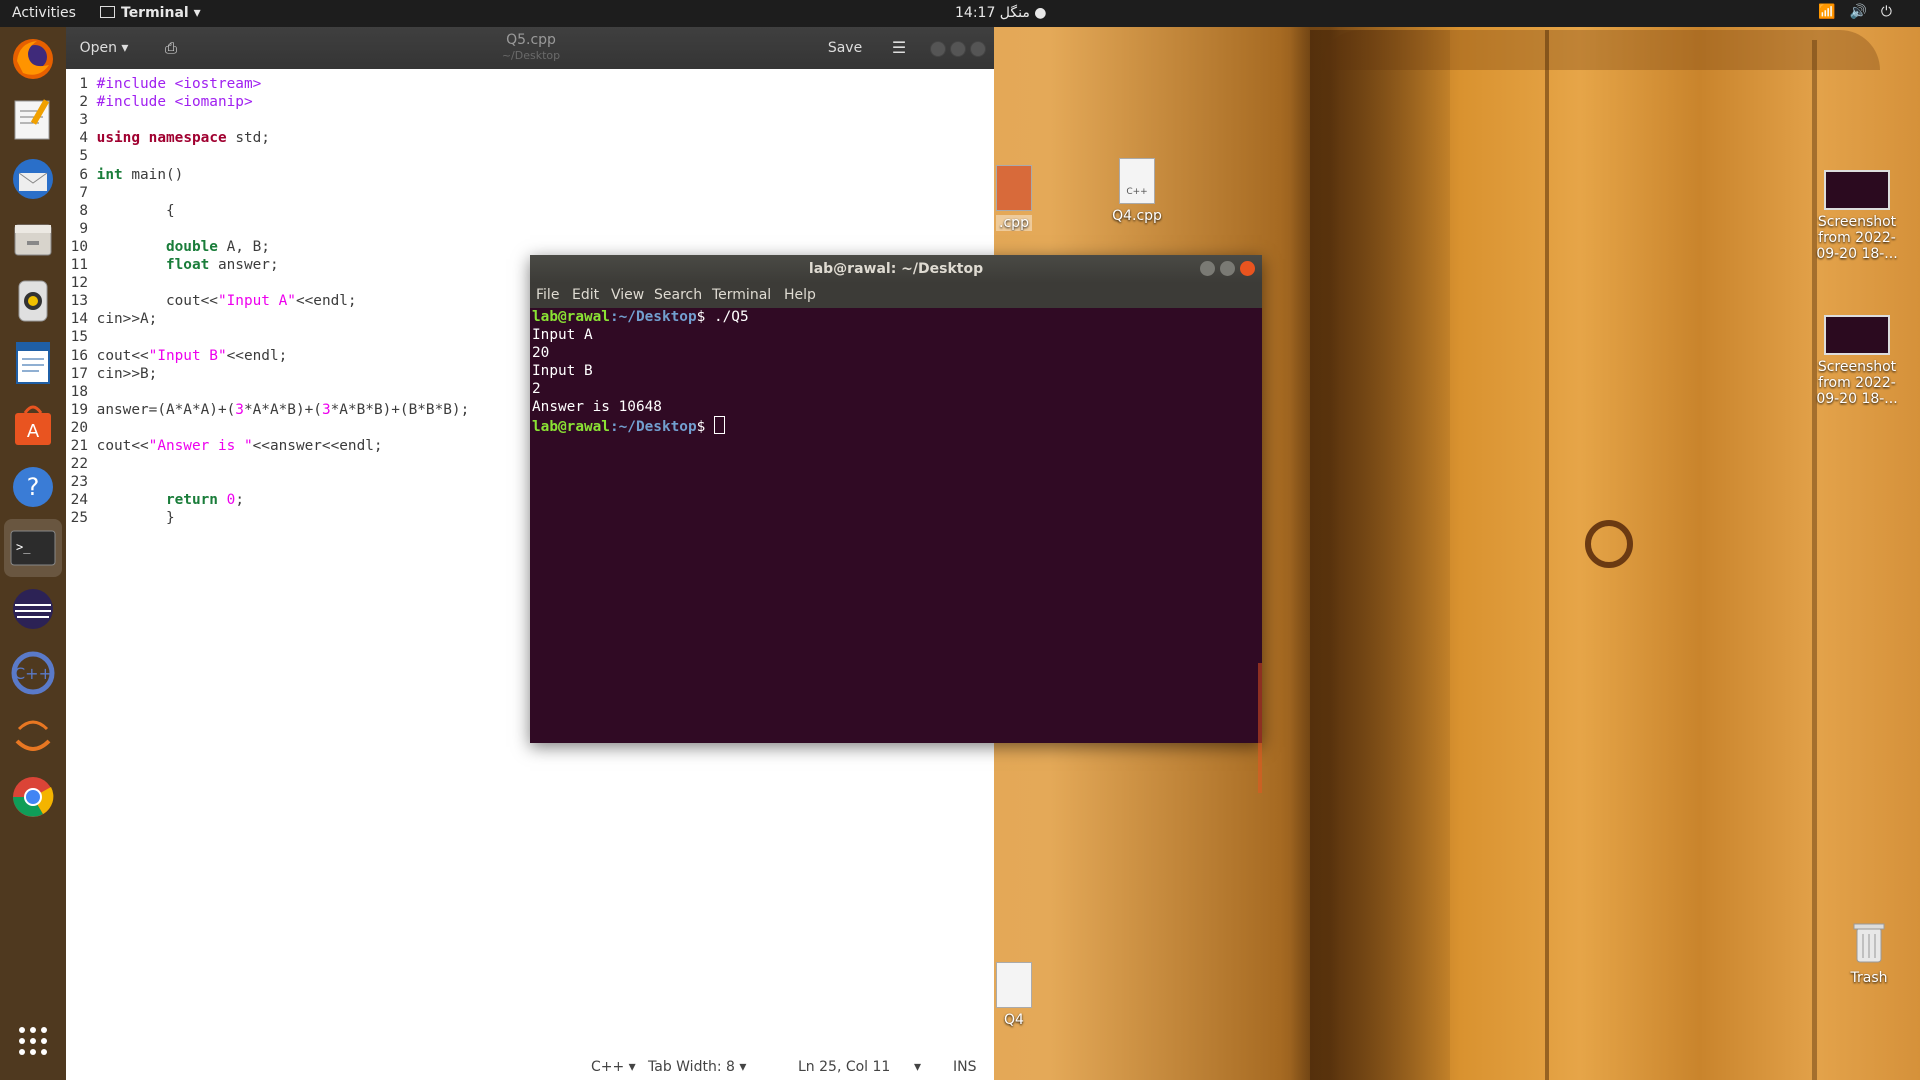  What do you see at coordinates (697, 1067) in the screenshot?
I see `tab-width-selector: Tab Width: 8 ▾` at bounding box center [697, 1067].